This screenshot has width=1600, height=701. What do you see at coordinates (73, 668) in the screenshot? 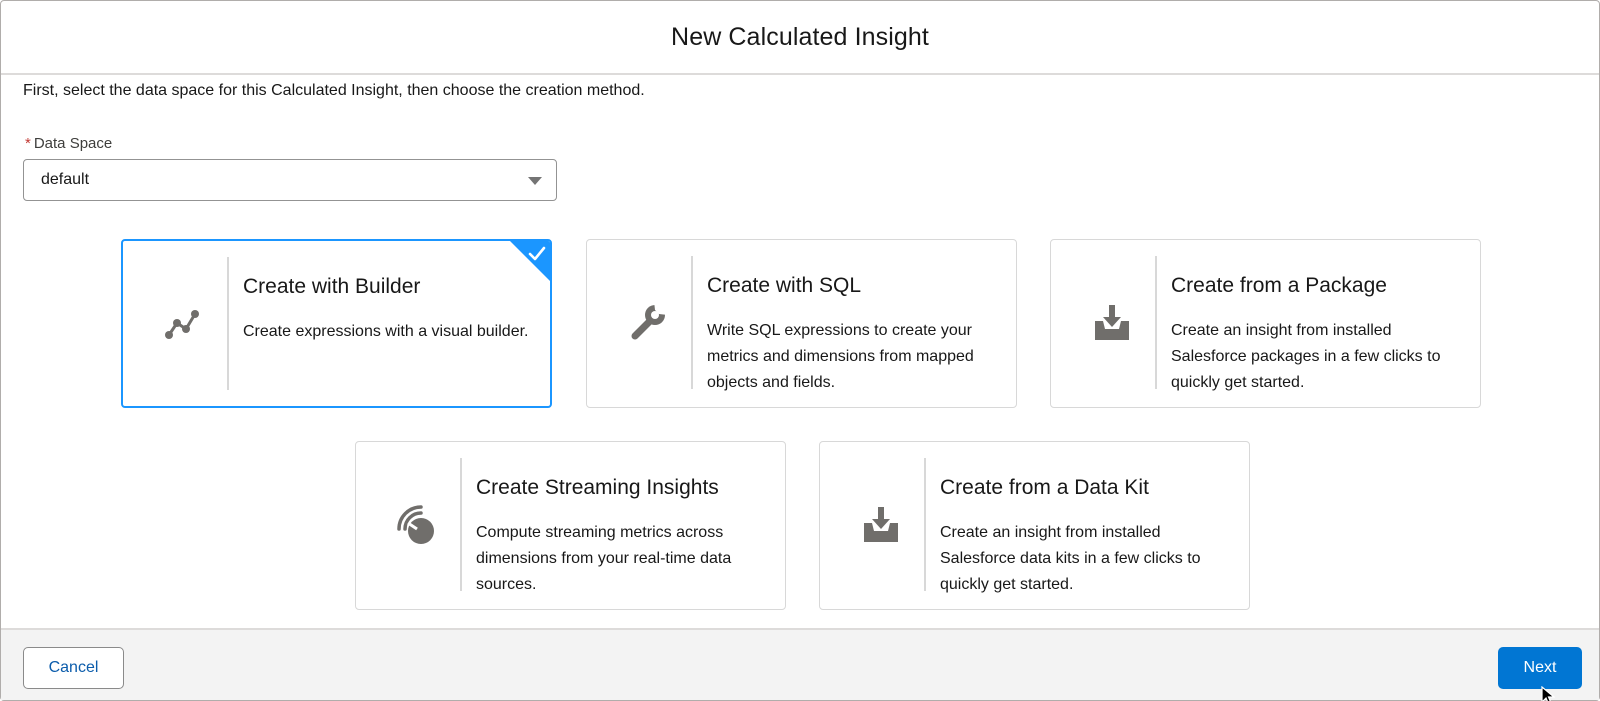
I see `cancel-button: Cancel` at bounding box center [73, 668].